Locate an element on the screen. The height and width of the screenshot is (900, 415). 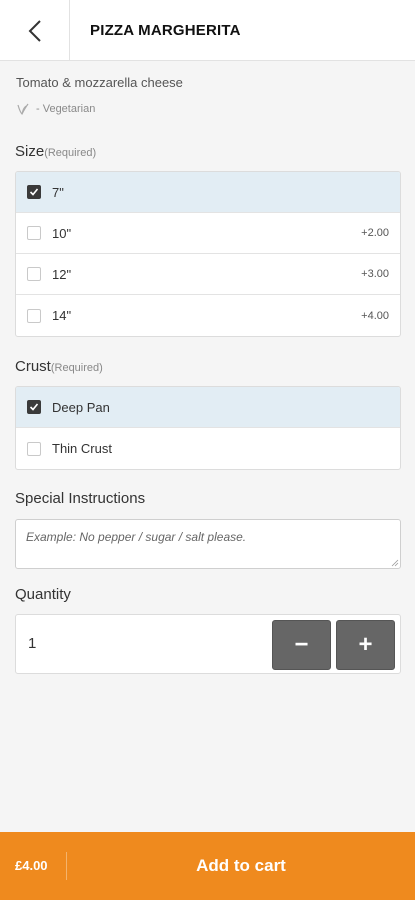
plus-icon: + is located at coordinates (365, 644).